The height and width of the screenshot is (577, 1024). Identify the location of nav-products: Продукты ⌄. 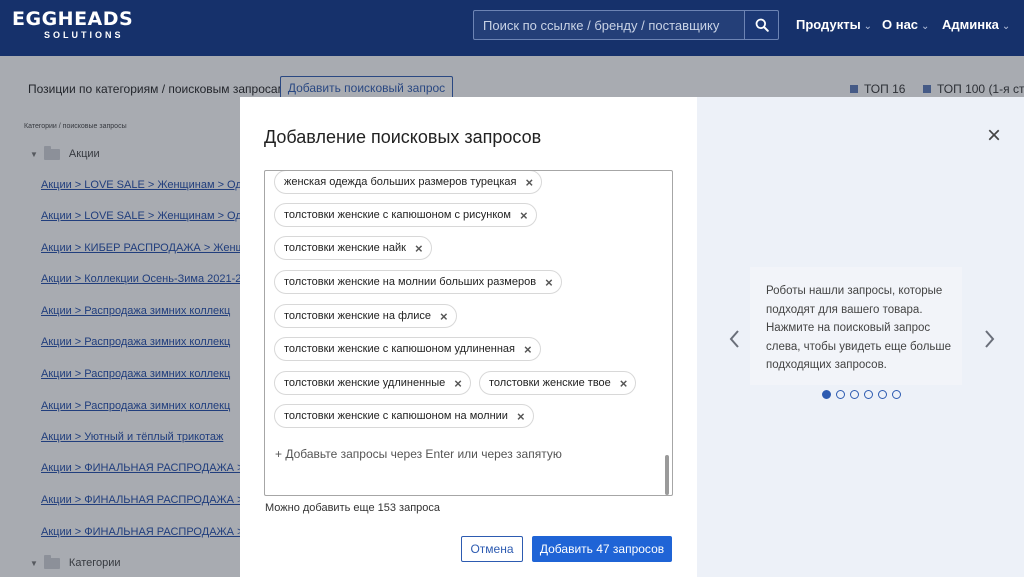
(834, 24).